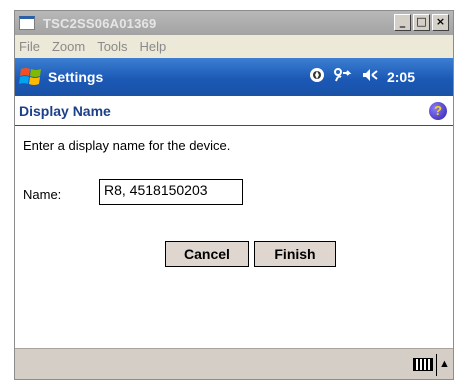 Image resolution: width=454 pixels, height=386 pixels. What do you see at coordinates (343, 76) in the screenshot?
I see `connectivity-icon` at bounding box center [343, 76].